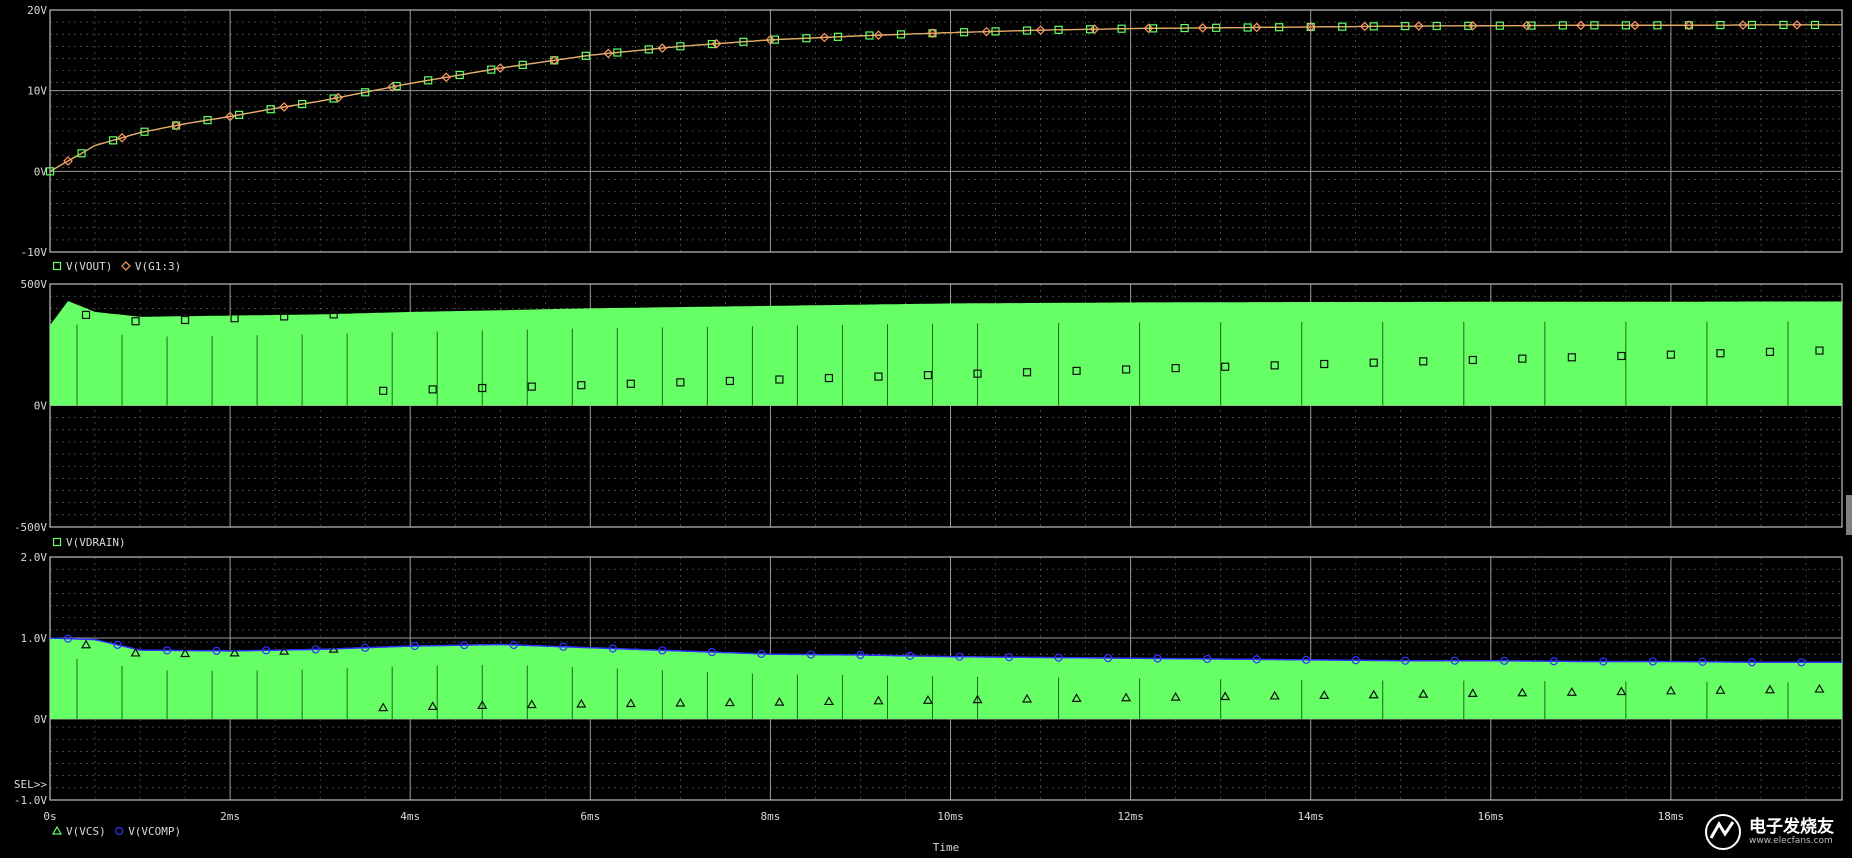  What do you see at coordinates (1310, 816) in the screenshot?
I see `x-tick-label: 14ms` at bounding box center [1310, 816].